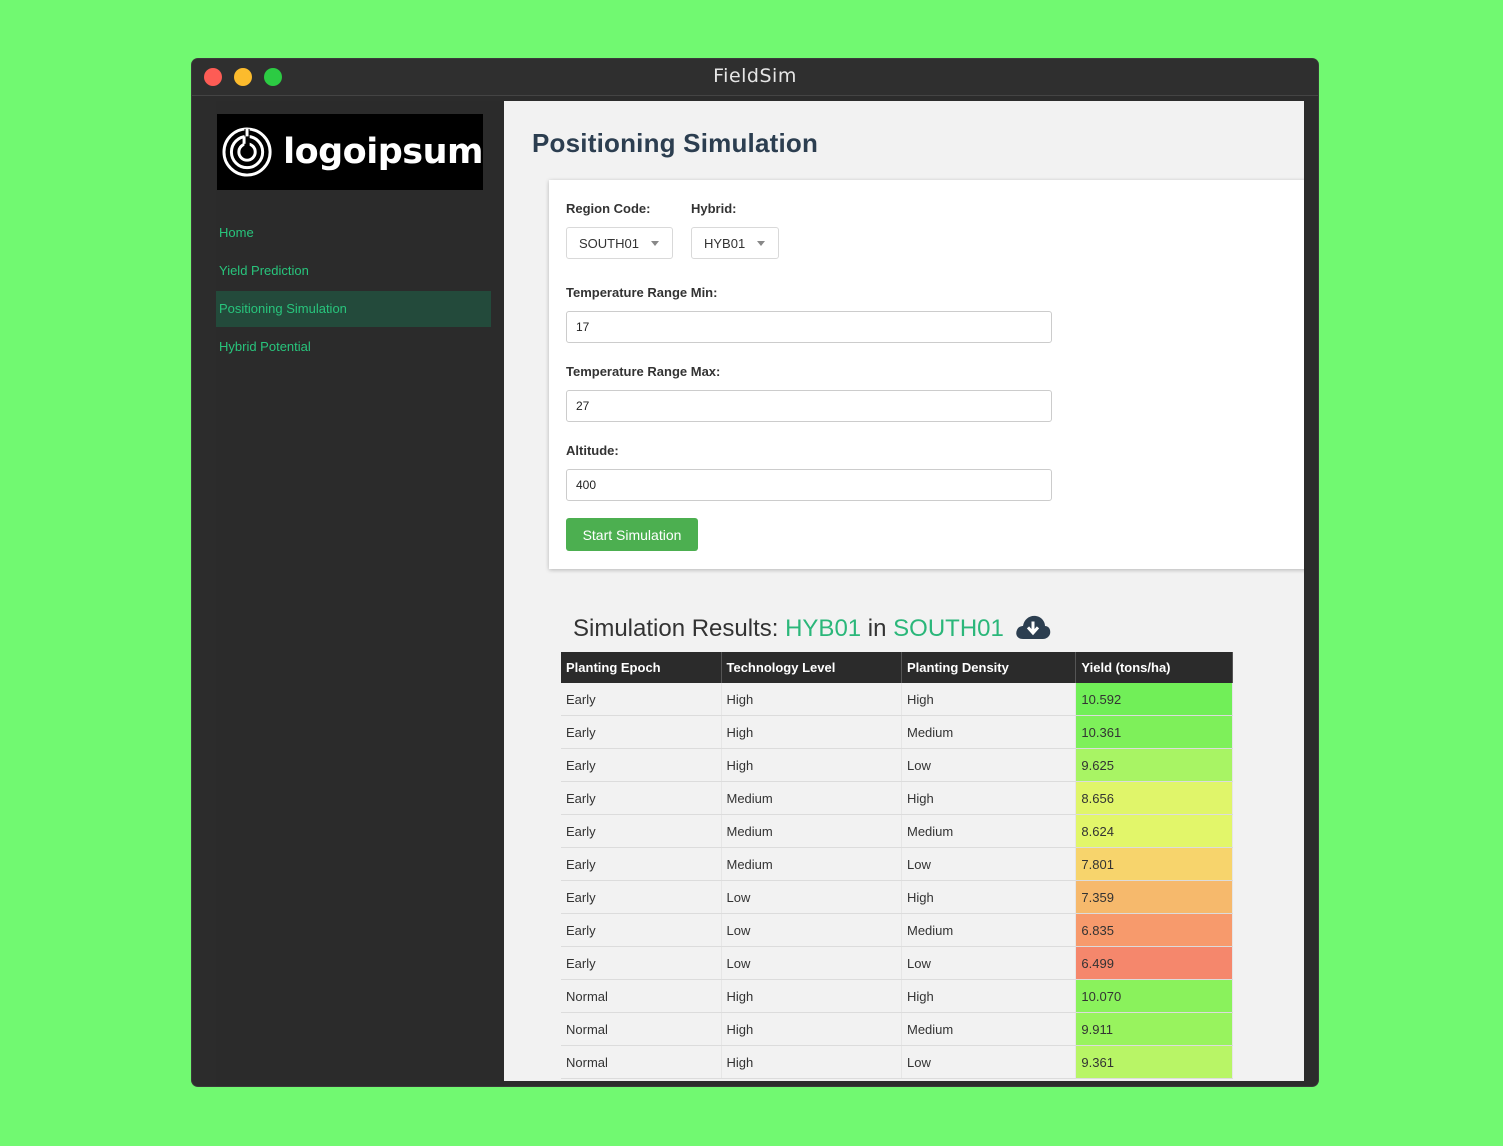 This screenshot has height=1146, width=1503. What do you see at coordinates (809, 327) in the screenshot?
I see `temp-min-input` at bounding box center [809, 327].